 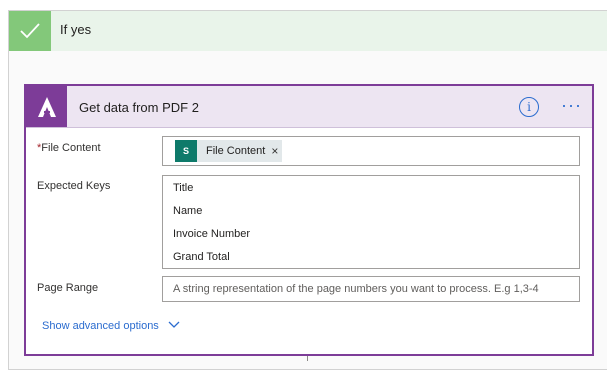 I want to click on info-icon: i, so click(x=529, y=107).